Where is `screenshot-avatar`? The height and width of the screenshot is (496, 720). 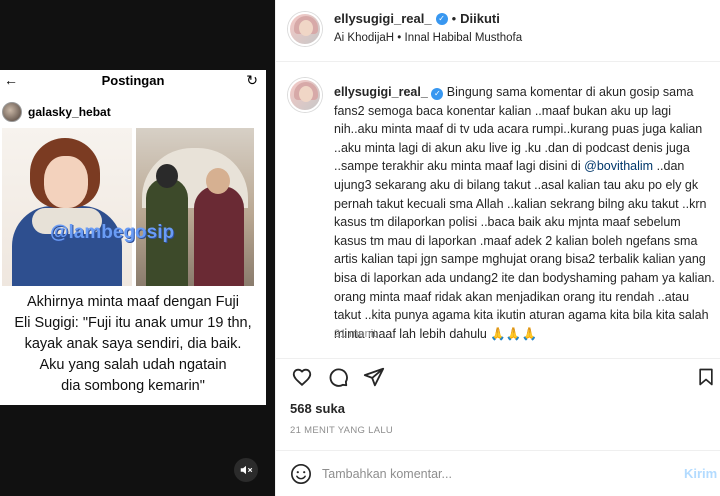 screenshot-avatar is located at coordinates (12, 112).